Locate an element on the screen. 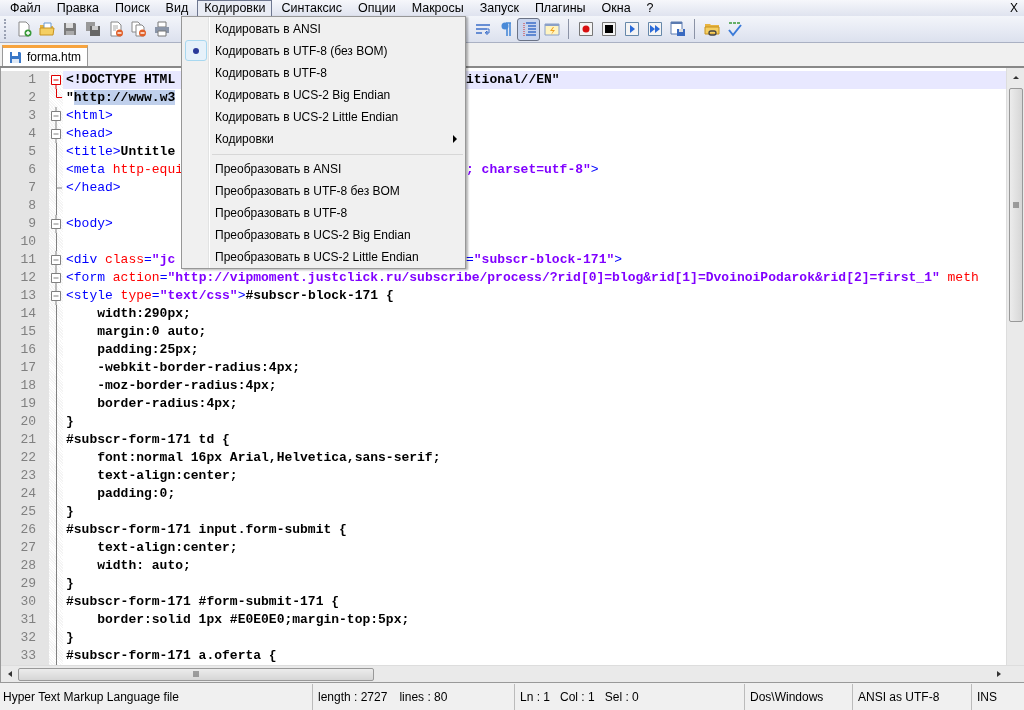 The height and width of the screenshot is (710, 1024). menu-item: Правка is located at coordinates (77, 8).